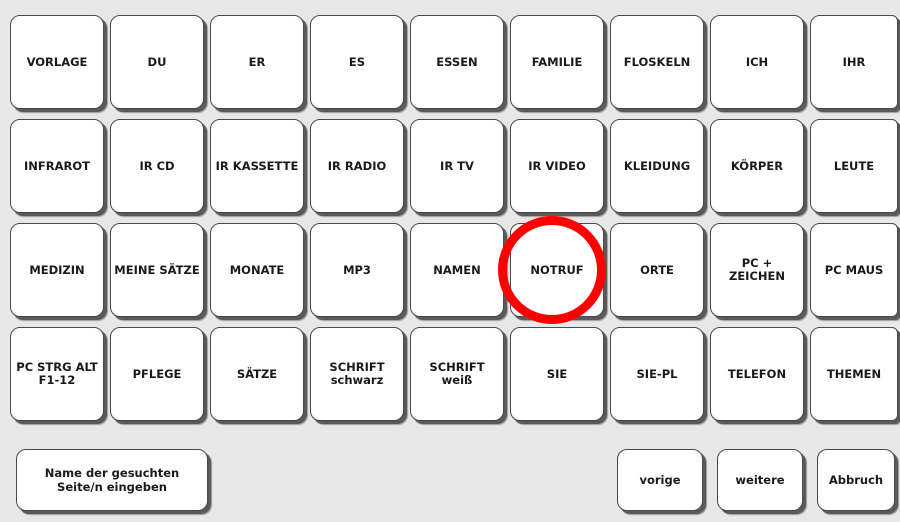  I want to click on key-label: SCHRIFT schwarz, so click(357, 373).